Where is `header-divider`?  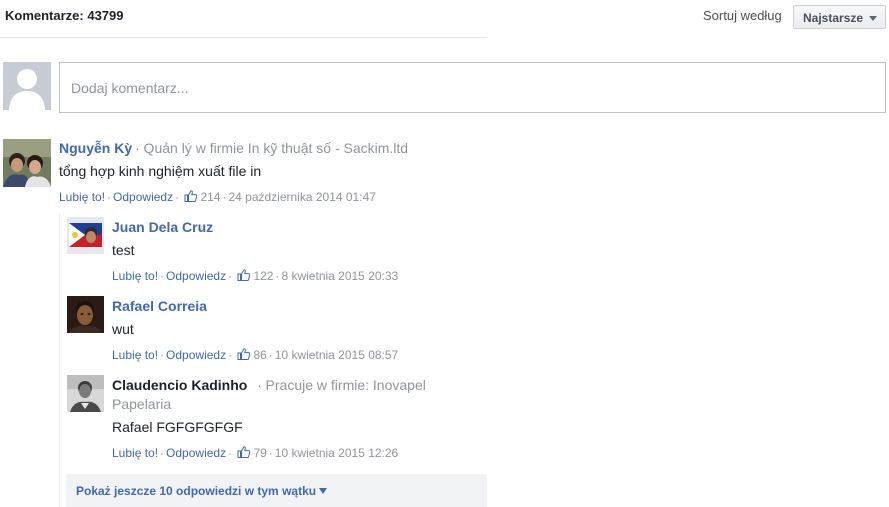
header-divider is located at coordinates (243, 37).